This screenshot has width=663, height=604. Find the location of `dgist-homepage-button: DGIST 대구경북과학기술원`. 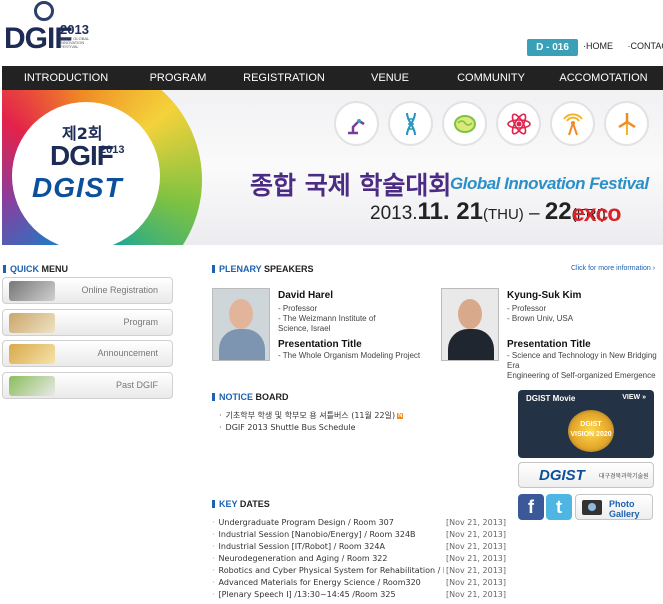

dgist-homepage-button: DGIST 대구경북과학기술원 is located at coordinates (586, 475).